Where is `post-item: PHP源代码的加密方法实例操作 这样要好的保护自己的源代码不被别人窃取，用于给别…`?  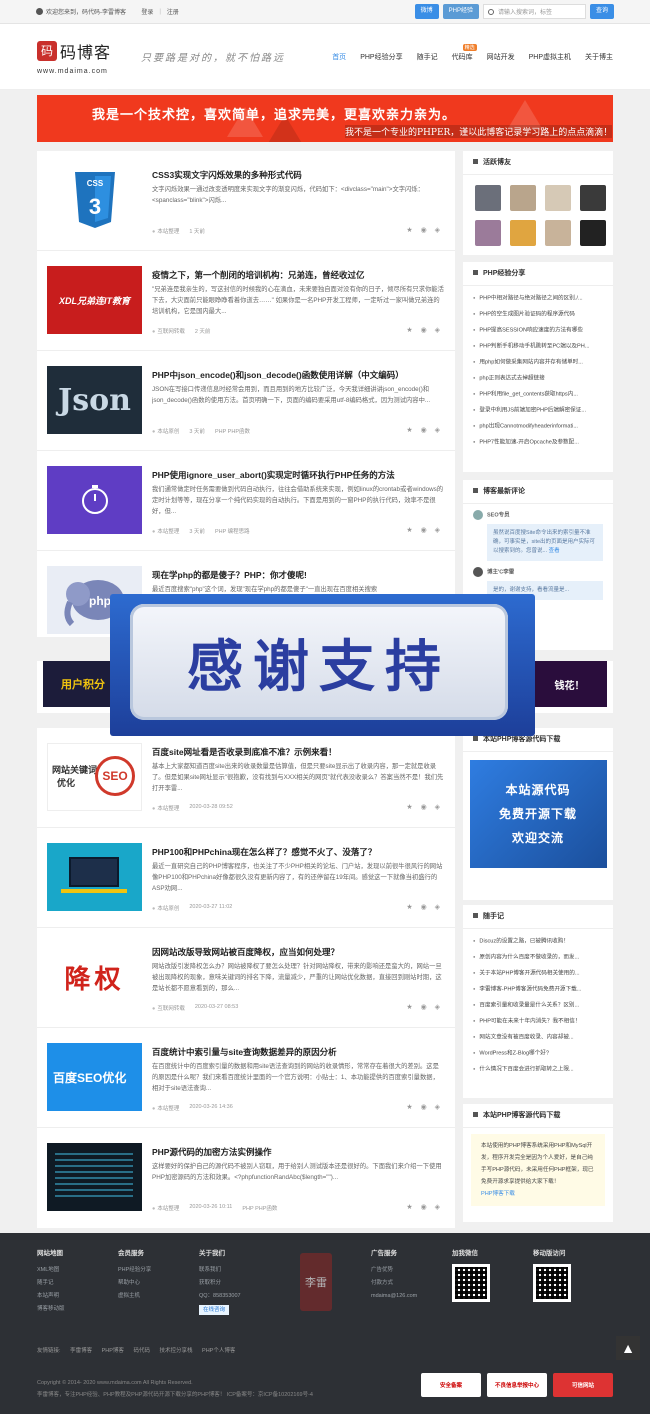 post-item: PHP源代码的加密方法实例操作 这样要好的保护自己的源代码不被别人窃取，用于给别… is located at coordinates (246, 1178).